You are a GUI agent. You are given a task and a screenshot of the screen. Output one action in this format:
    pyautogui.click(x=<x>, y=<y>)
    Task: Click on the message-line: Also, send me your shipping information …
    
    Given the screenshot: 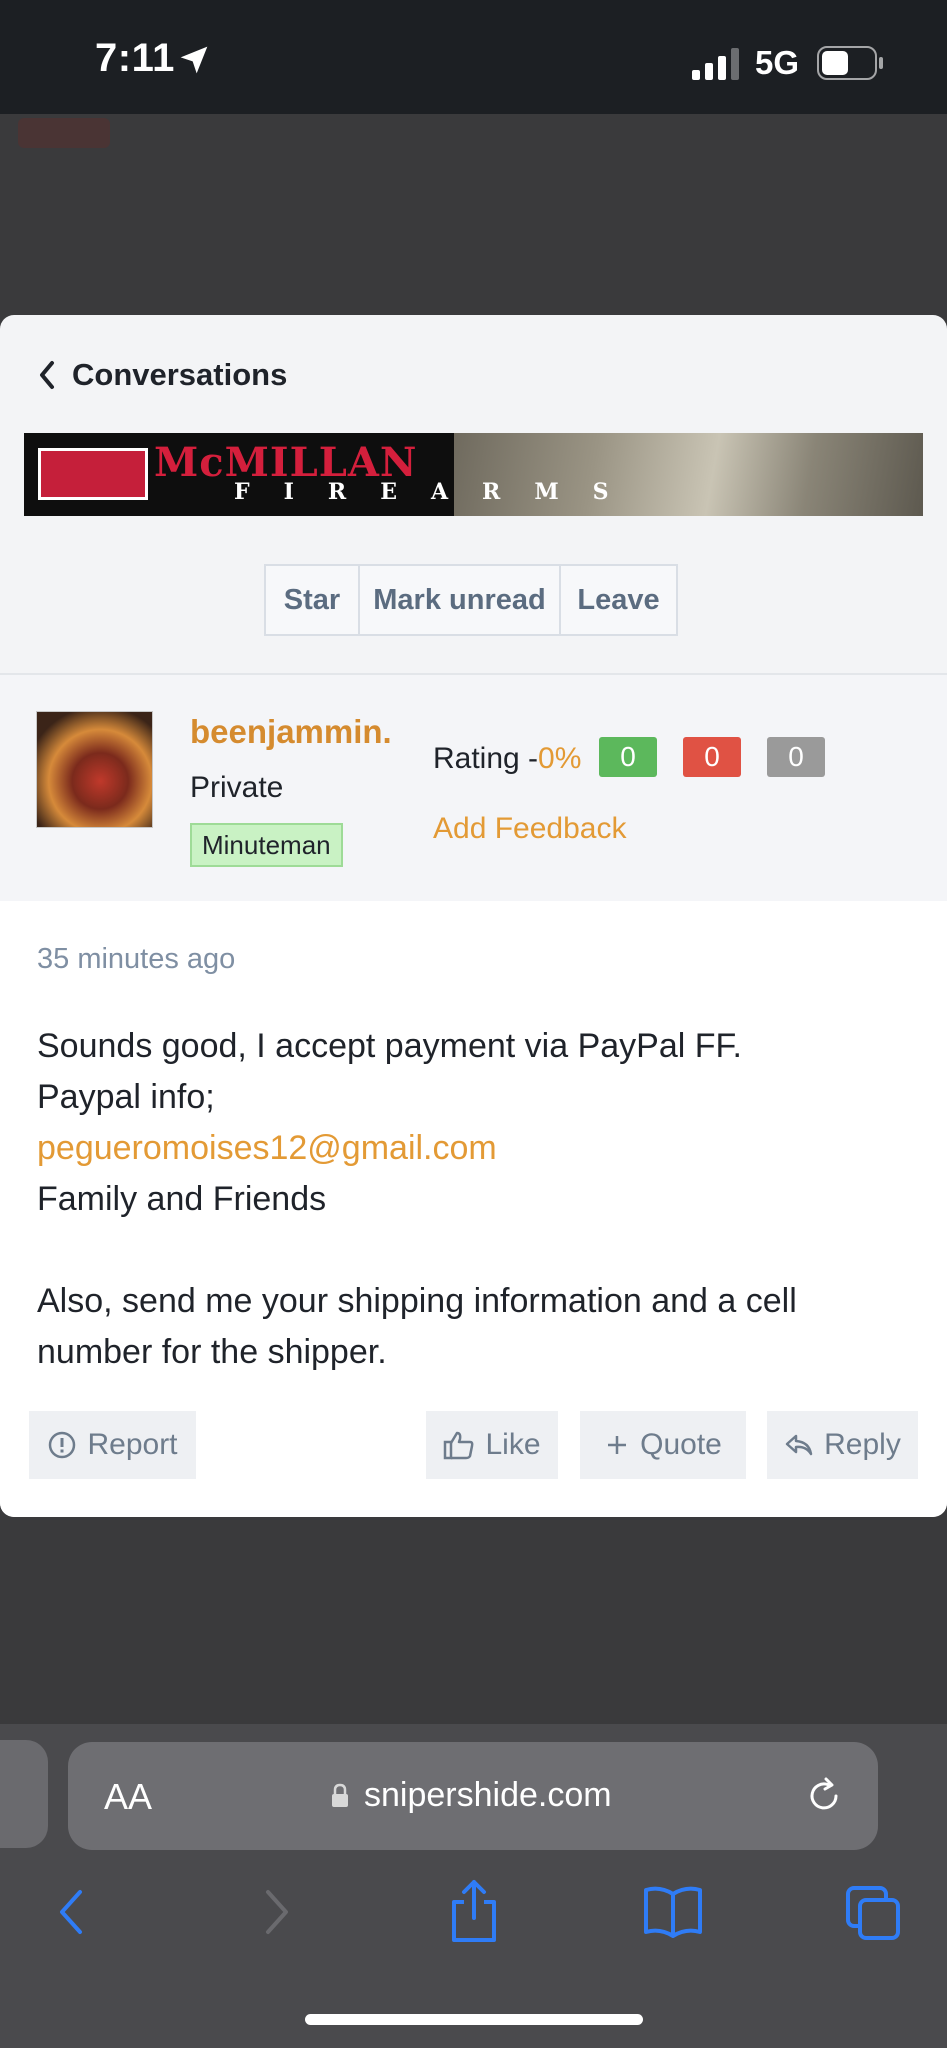 What is the action you would take?
    pyautogui.click(x=417, y=1326)
    